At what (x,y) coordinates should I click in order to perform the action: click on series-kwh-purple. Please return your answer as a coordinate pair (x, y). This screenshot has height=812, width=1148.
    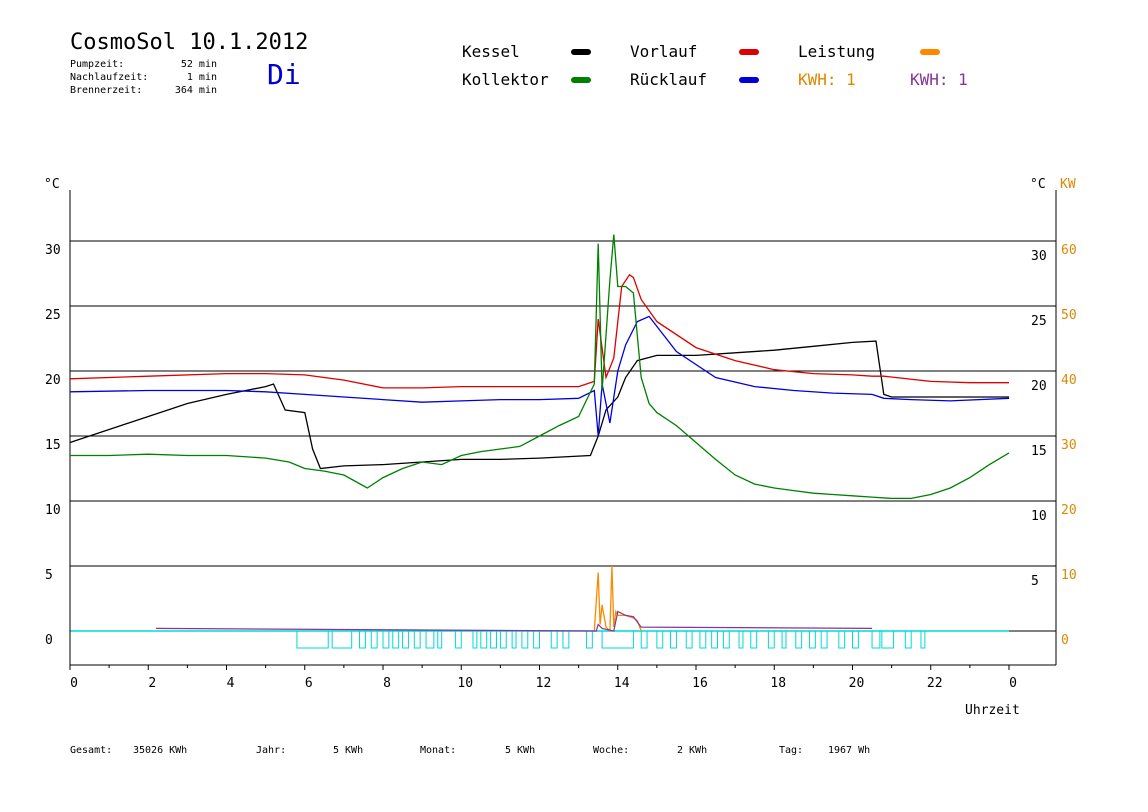
    Looking at the image, I should click on (514, 621).